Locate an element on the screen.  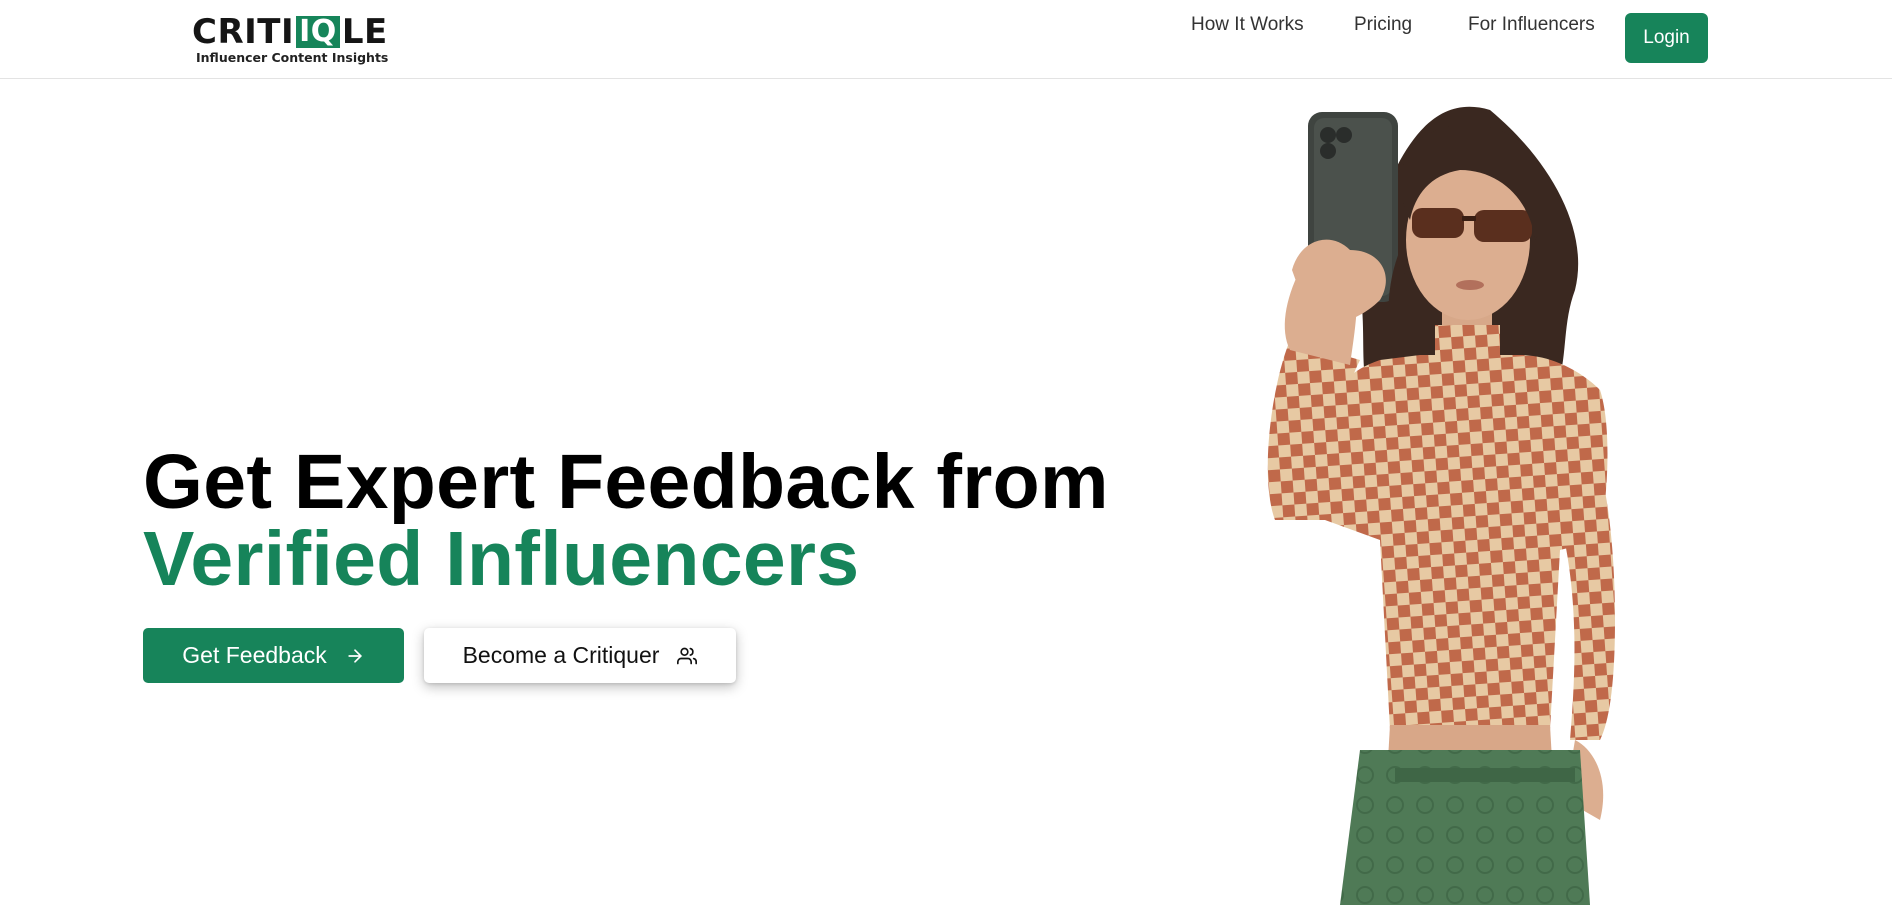
logo-suffix: LE is located at coordinates (364, 32).